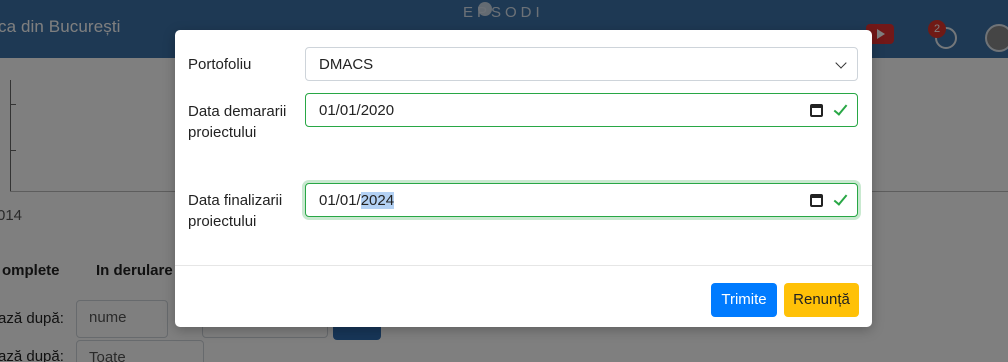 The width and height of the screenshot is (1008, 362). Describe the element at coordinates (340, 200) in the screenshot. I see `end-date-day-month: 01/01/` at that location.